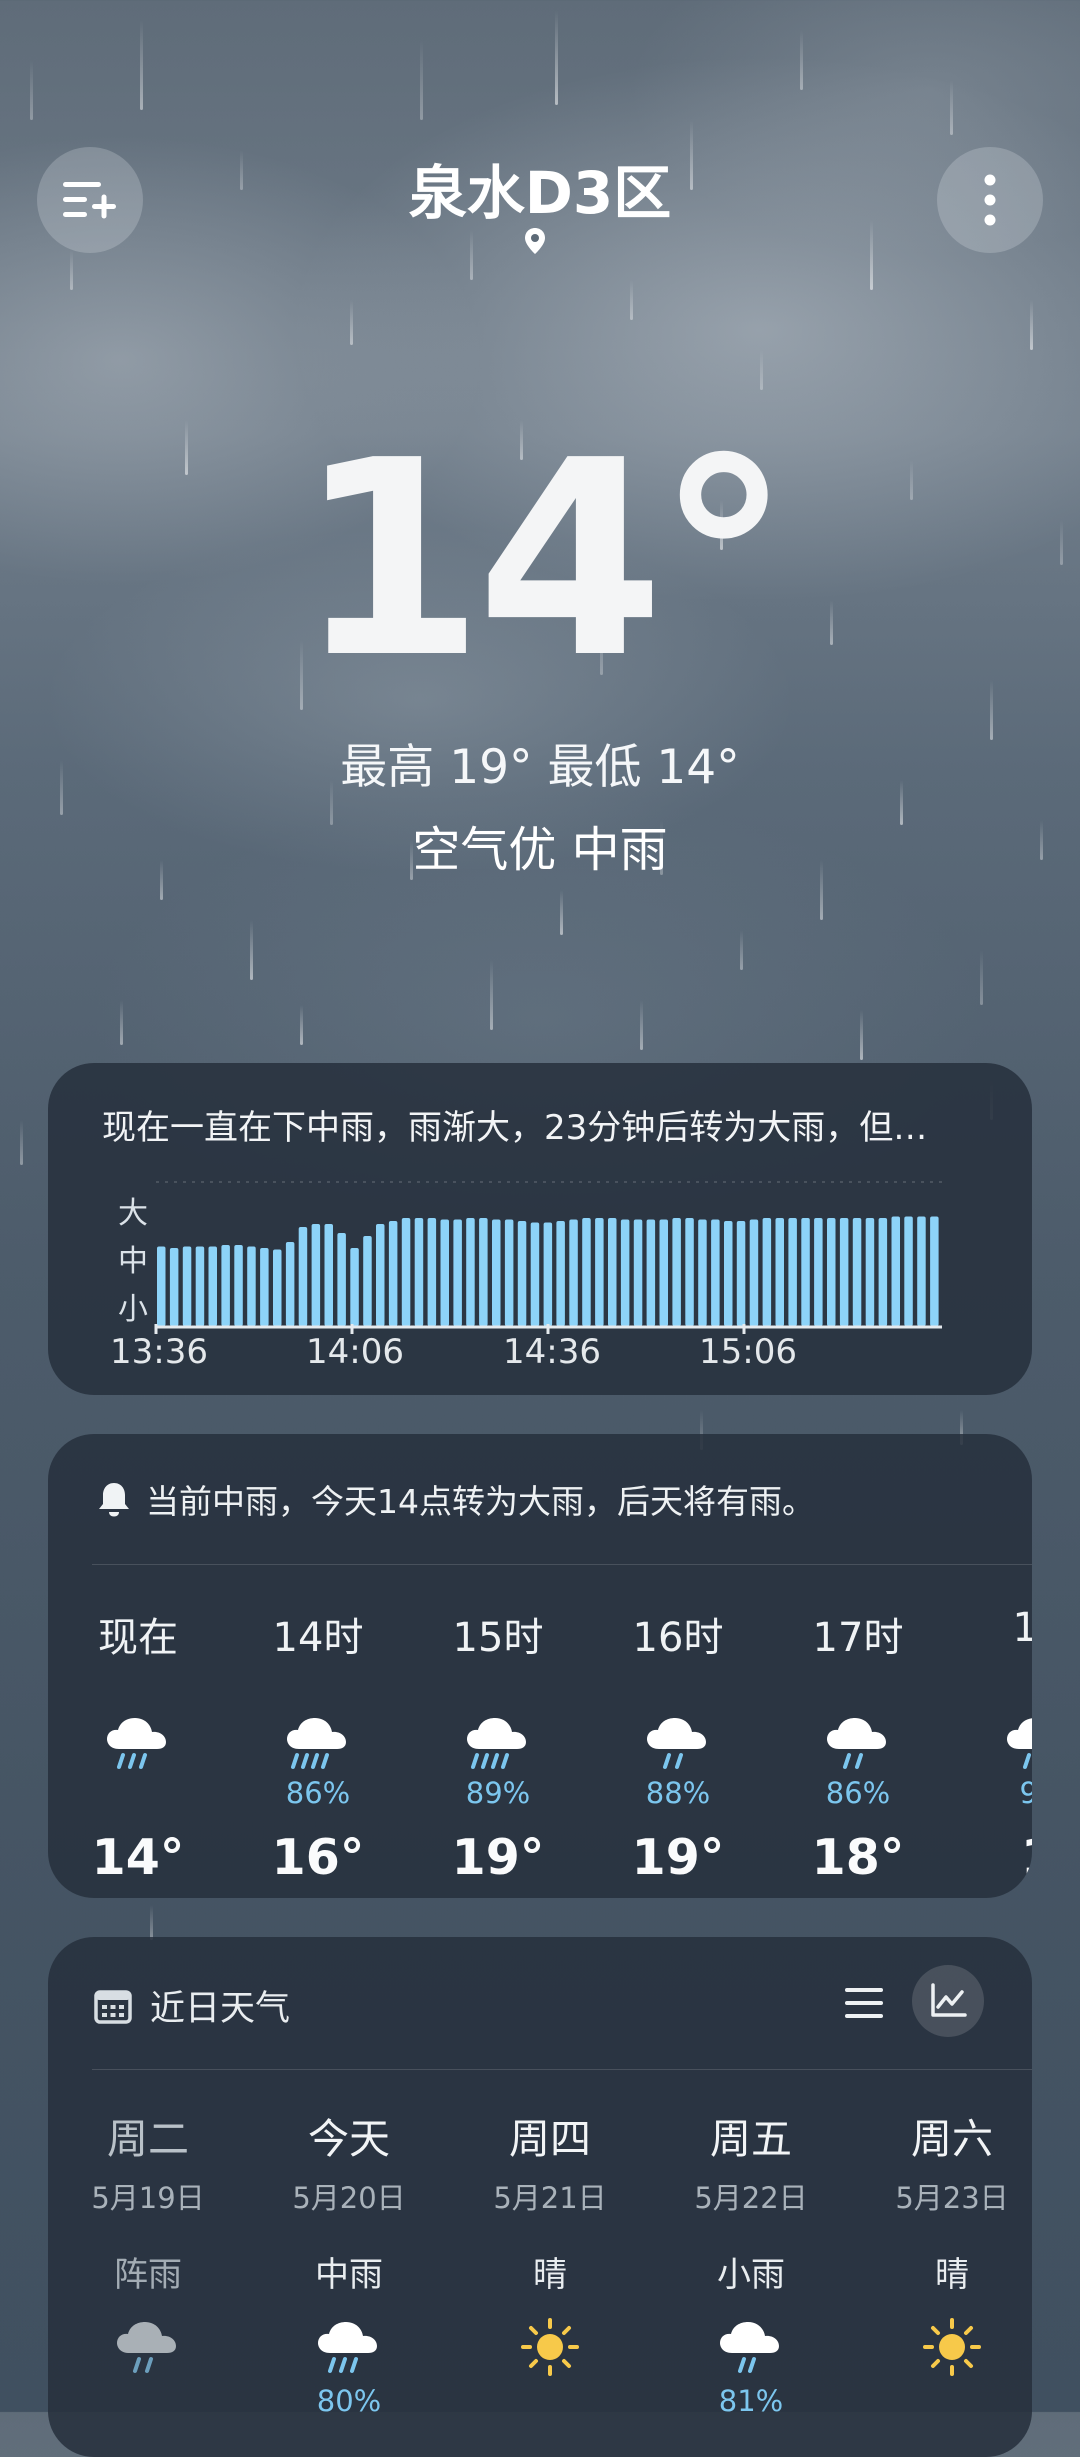 The image size is (1080, 2457). I want to click on day-name: 周五, so click(751, 2139).